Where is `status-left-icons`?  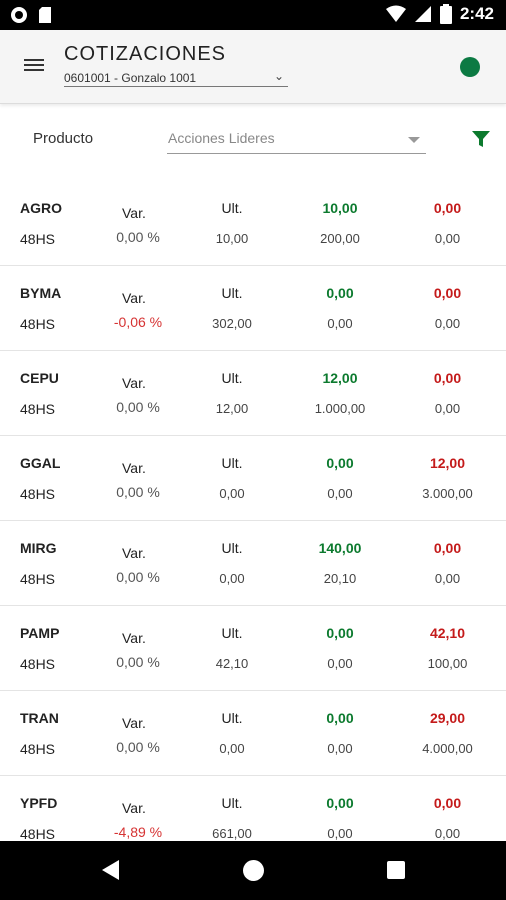 status-left-icons is located at coordinates (31, 15).